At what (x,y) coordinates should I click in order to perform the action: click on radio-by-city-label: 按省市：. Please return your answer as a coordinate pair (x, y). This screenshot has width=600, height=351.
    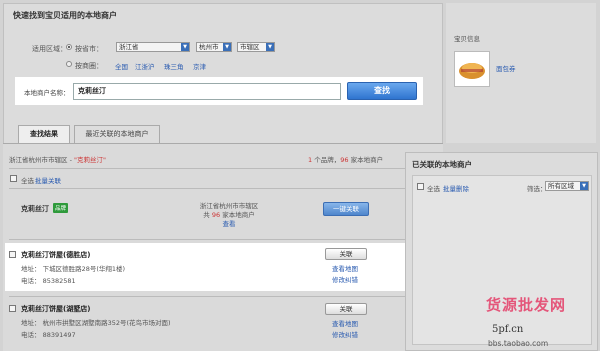
    Looking at the image, I should click on (89, 49).